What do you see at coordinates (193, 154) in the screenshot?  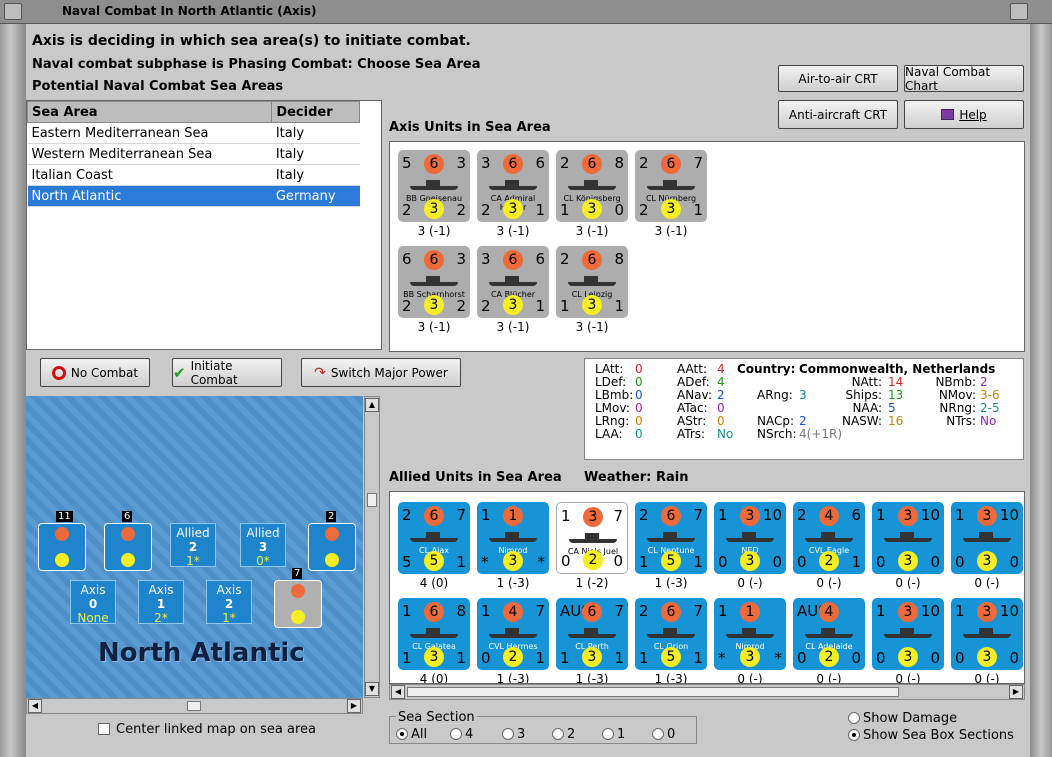 I see `table-row: Western Mediterranean Sea Italy` at bounding box center [193, 154].